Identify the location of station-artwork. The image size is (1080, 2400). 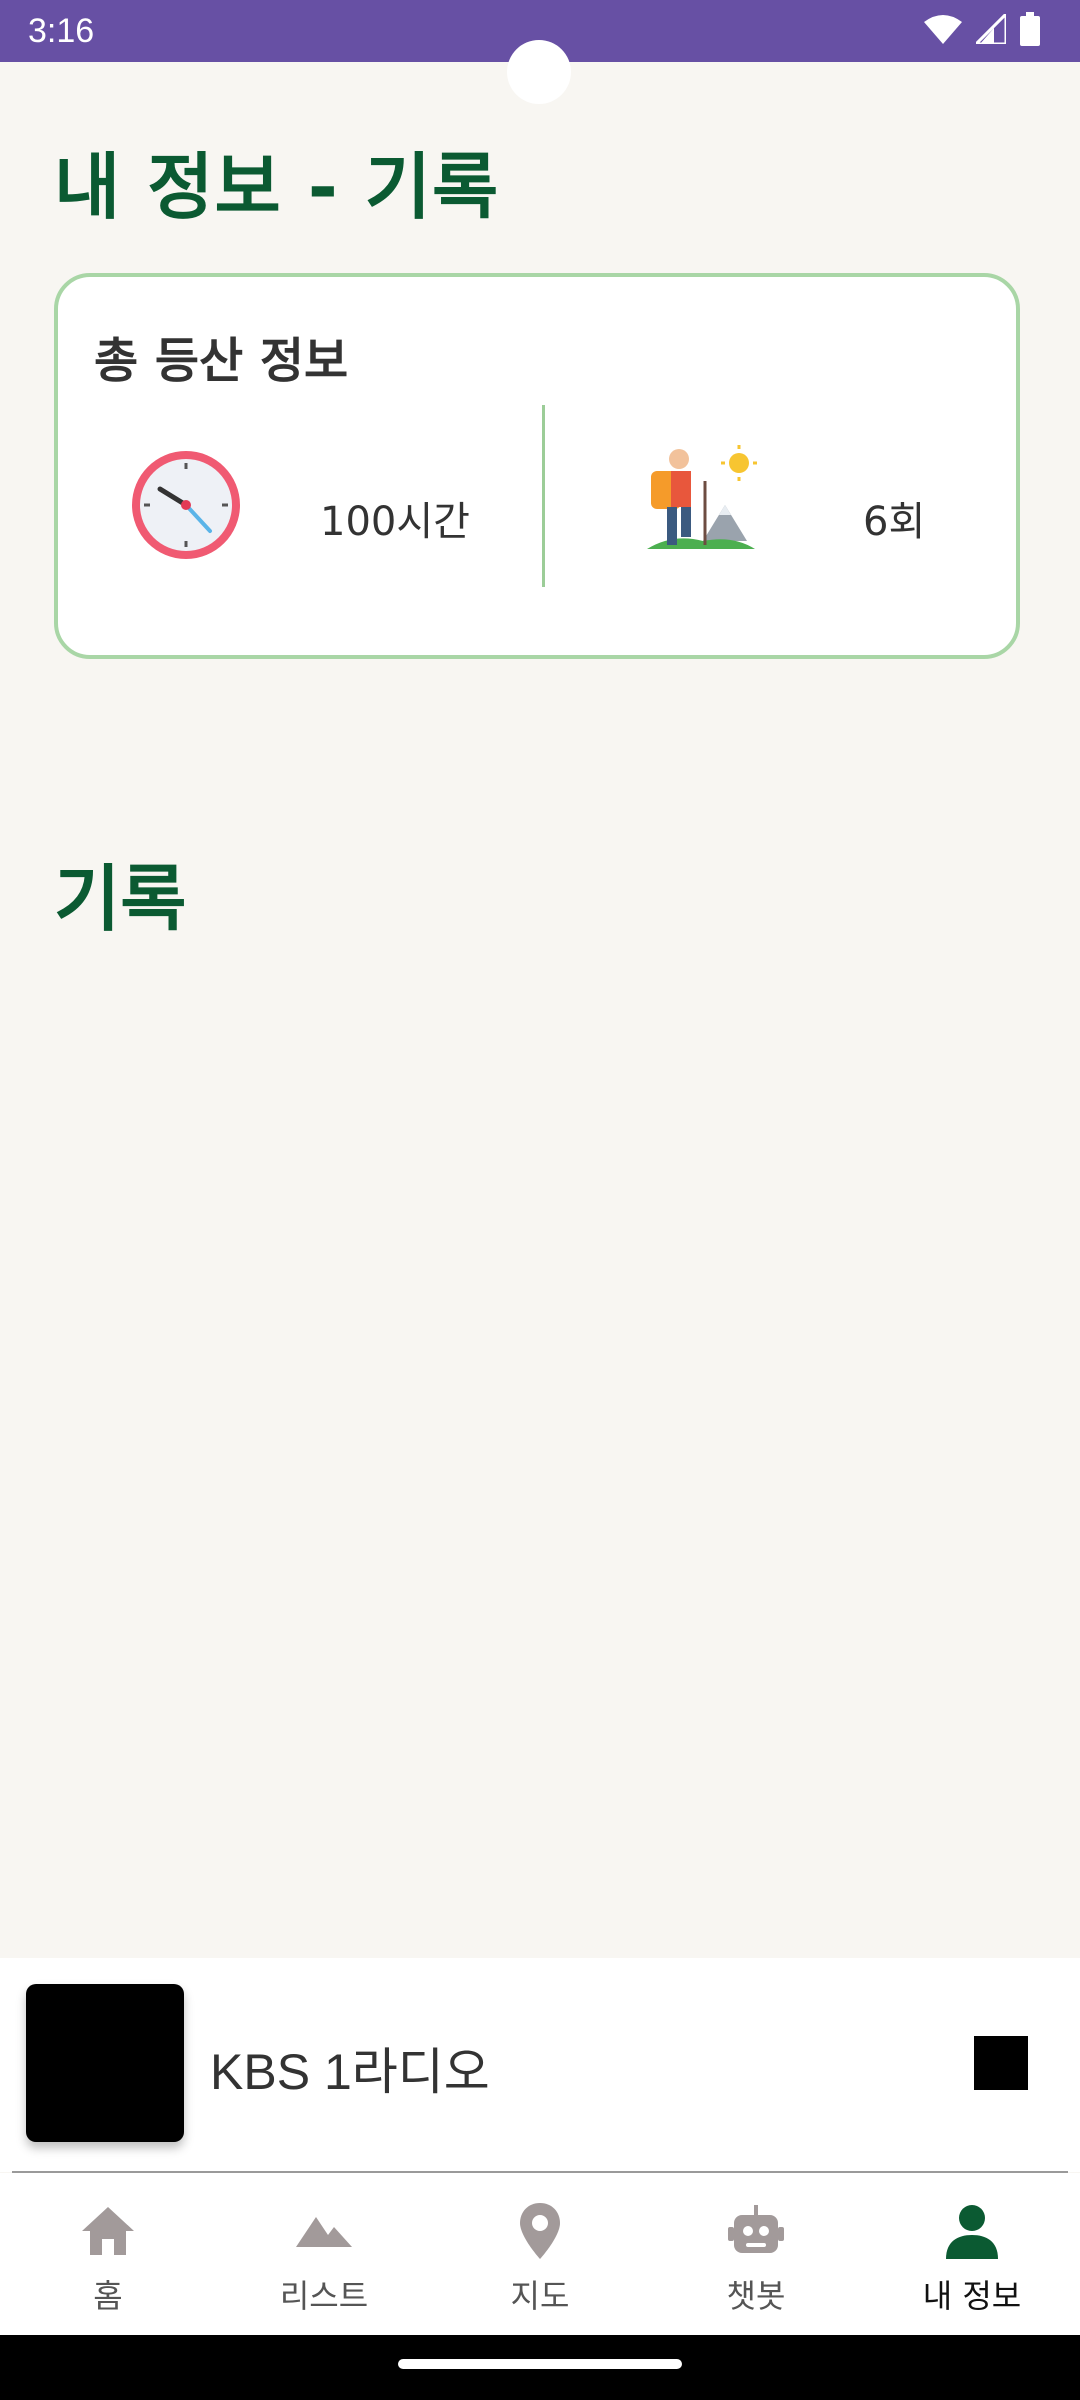
(105, 2063).